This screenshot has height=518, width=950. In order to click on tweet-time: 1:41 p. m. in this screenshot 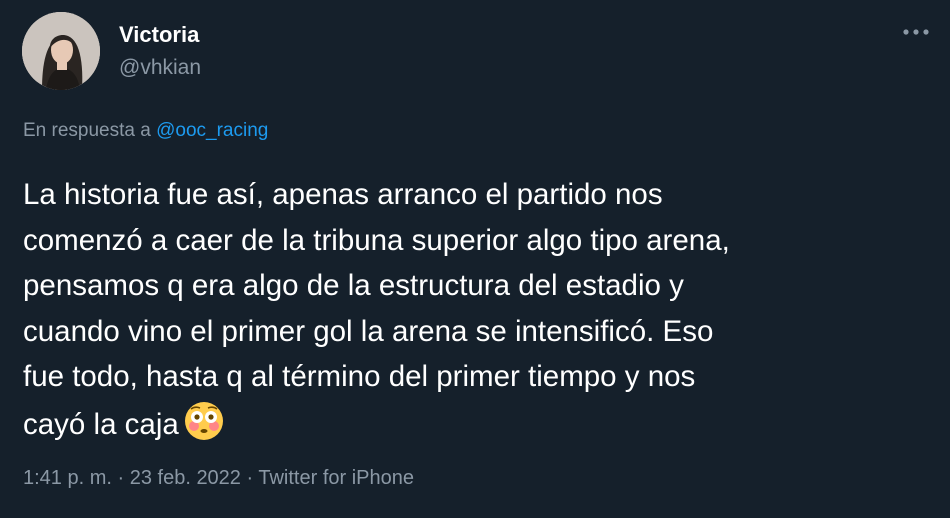, I will do `click(67, 478)`.